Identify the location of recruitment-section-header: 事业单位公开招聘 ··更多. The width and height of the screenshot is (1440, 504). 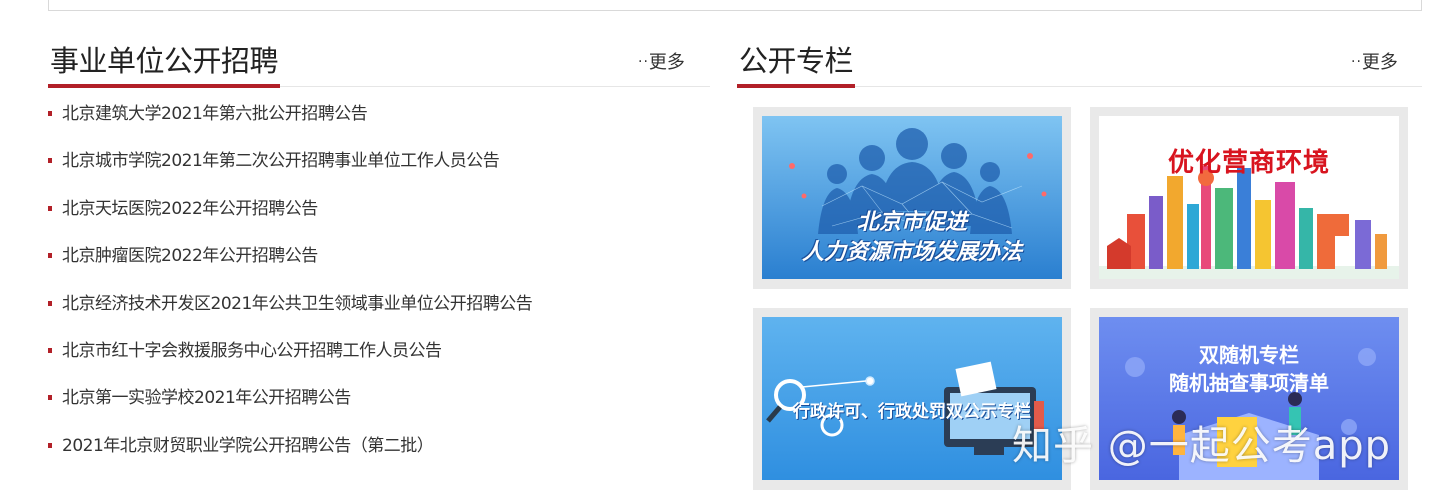
(379, 65).